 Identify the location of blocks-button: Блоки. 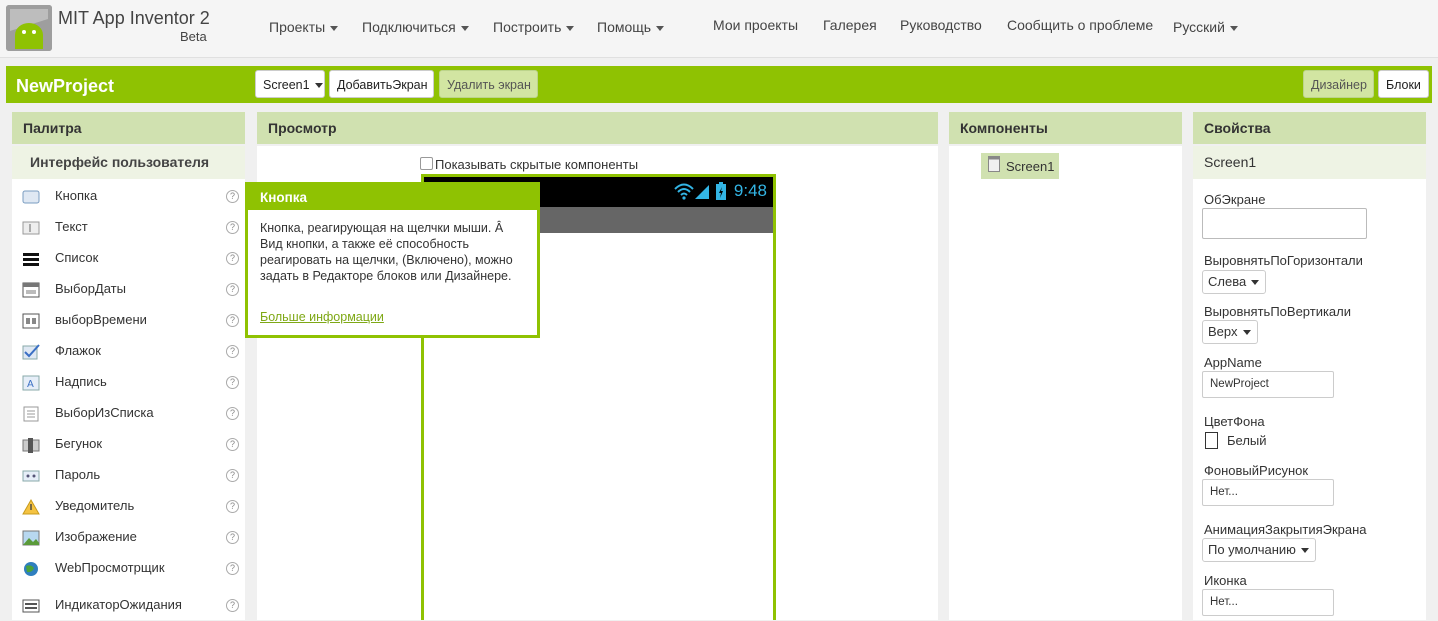
(1403, 84).